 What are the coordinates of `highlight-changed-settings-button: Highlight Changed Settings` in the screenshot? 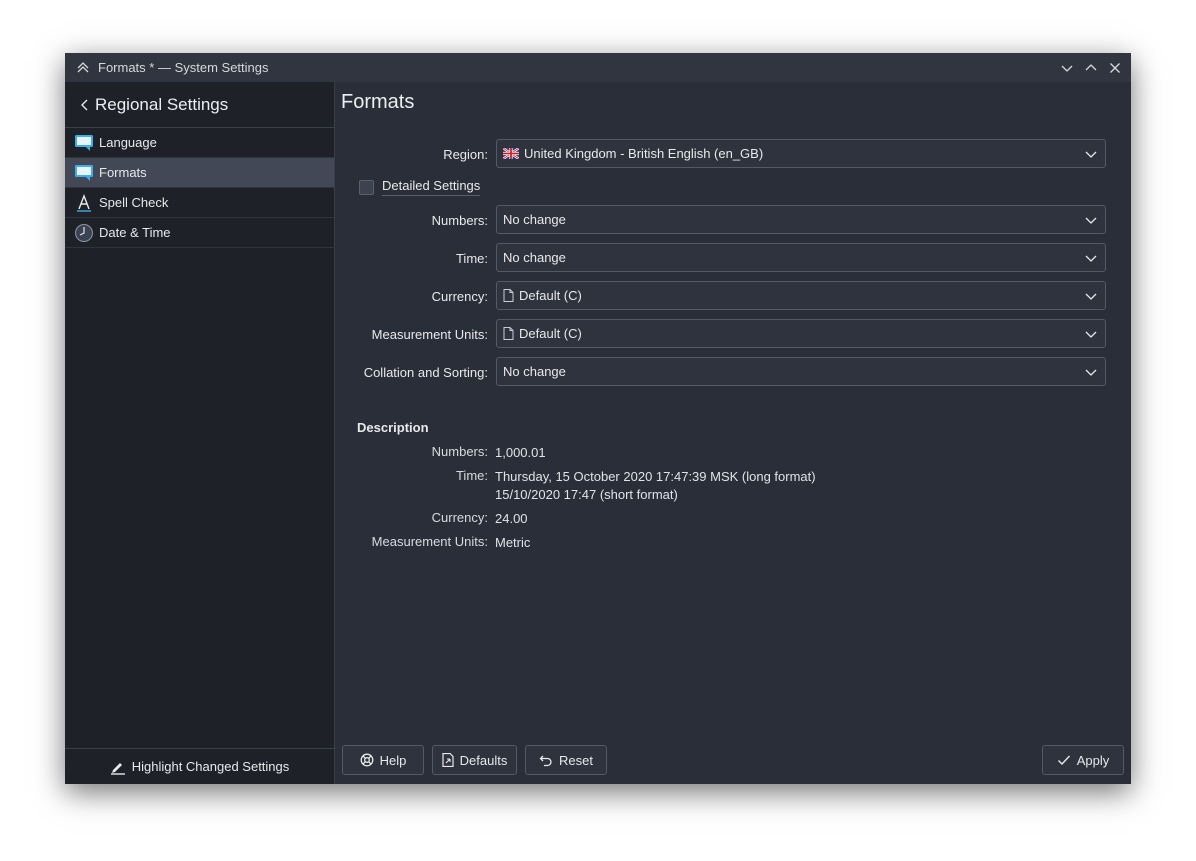 It's located at (199, 766).